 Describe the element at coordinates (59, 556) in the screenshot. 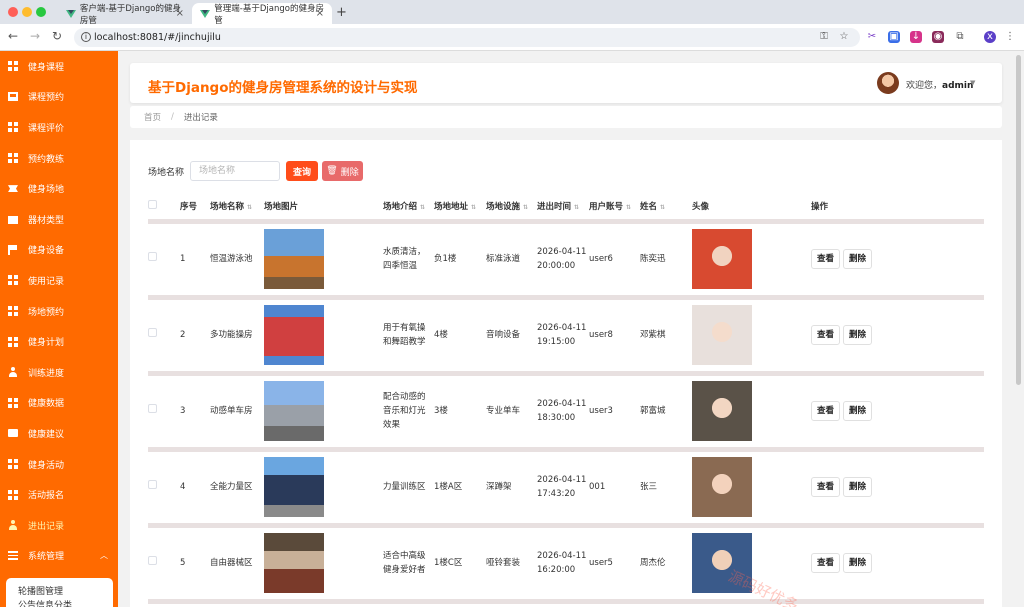

I see `sidebar-item-system-management: 系统管理 ︿` at that location.